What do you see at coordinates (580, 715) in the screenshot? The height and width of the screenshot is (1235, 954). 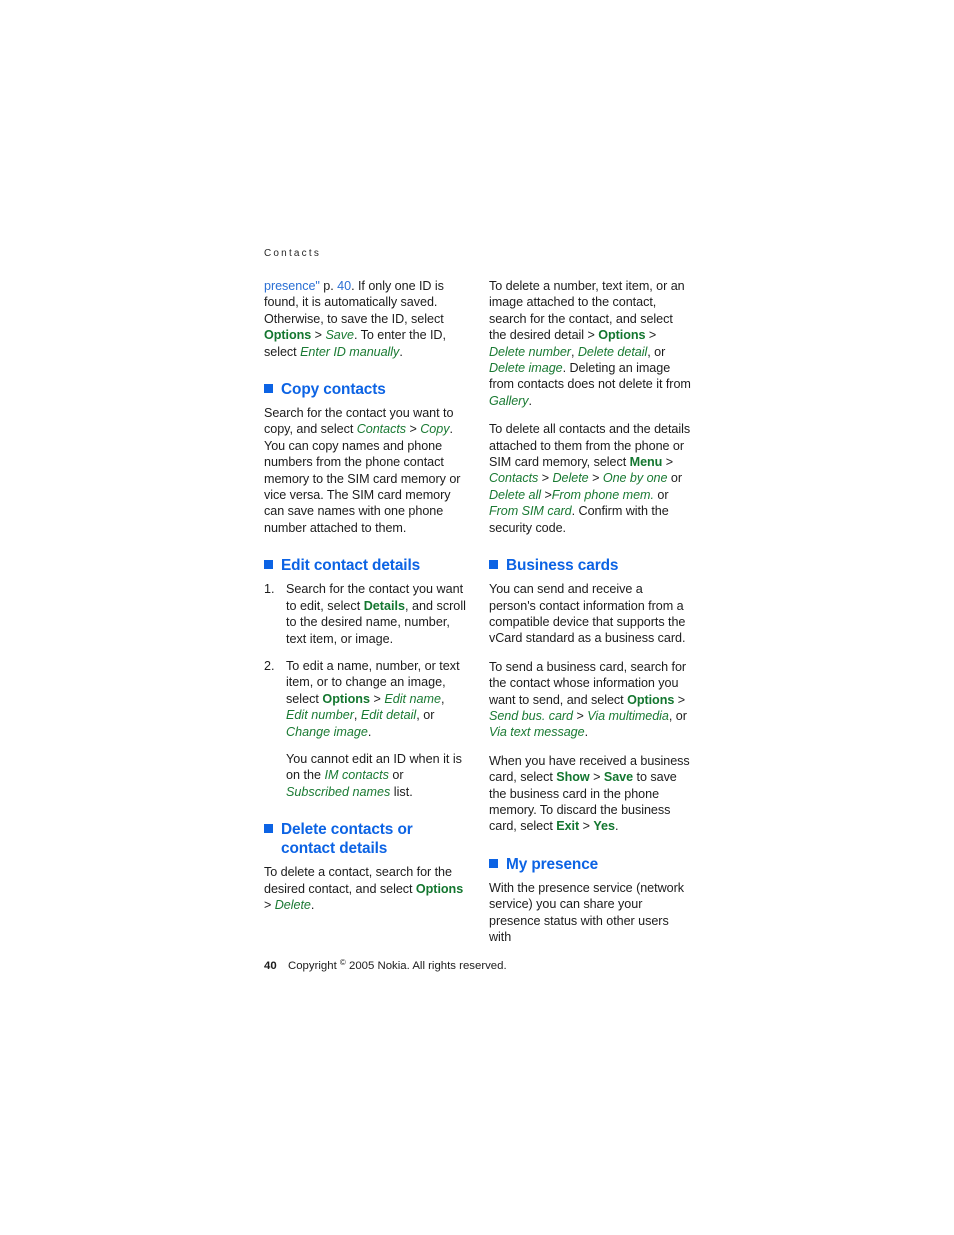 I see `sep-gt-11: >` at bounding box center [580, 715].